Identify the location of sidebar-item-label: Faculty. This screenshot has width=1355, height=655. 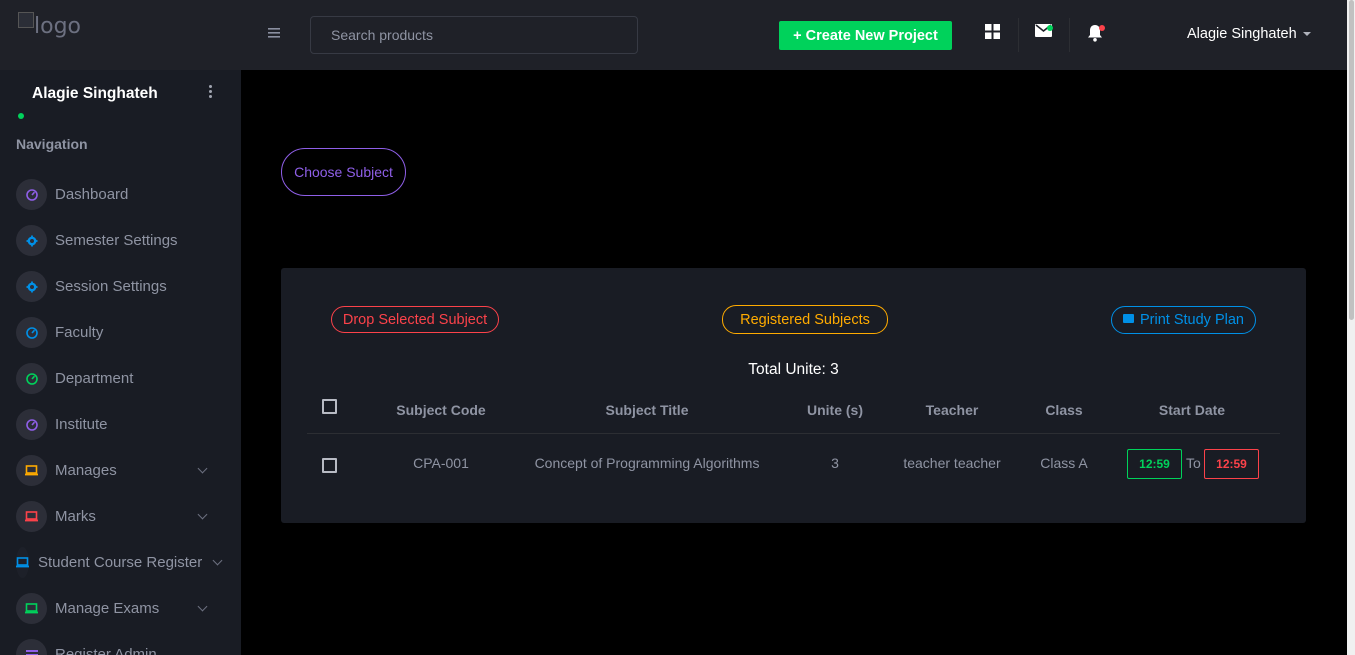
(79, 332).